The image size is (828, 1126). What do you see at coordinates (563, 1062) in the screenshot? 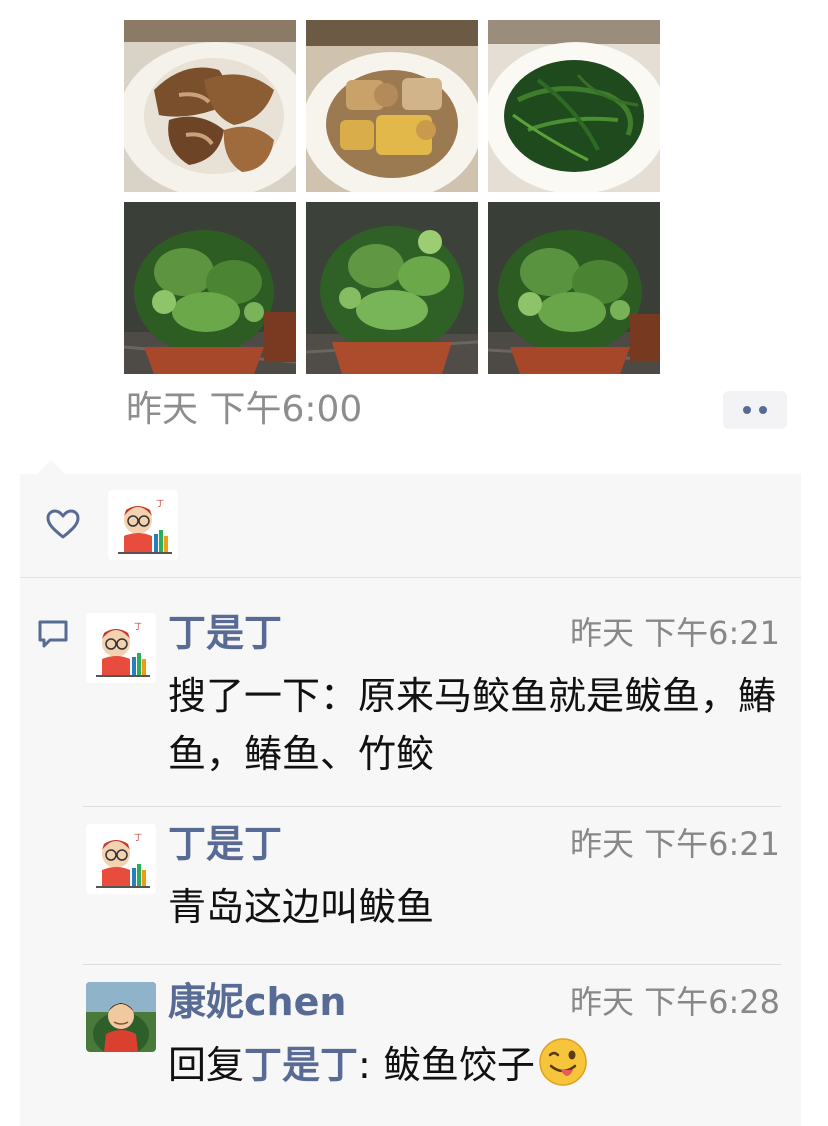
I see `wink-tongue-emoji` at bounding box center [563, 1062].